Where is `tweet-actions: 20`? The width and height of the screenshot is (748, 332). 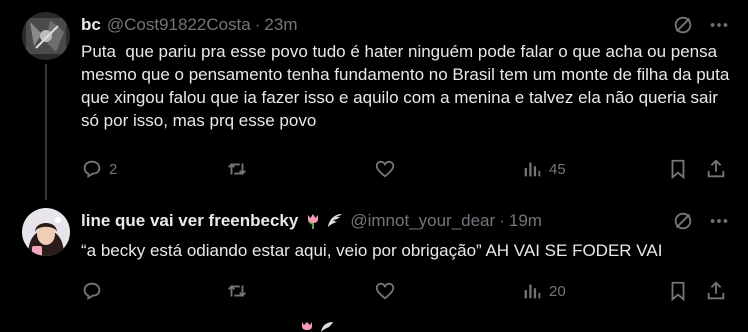
tweet-actions: 20 is located at coordinates (407, 291).